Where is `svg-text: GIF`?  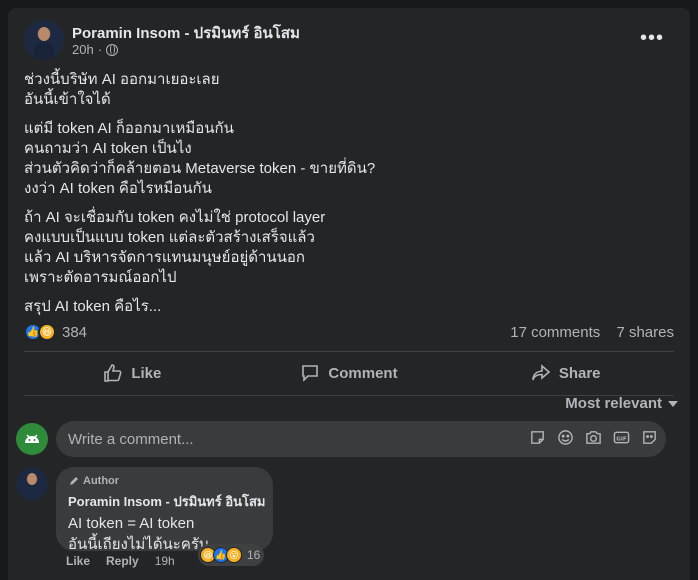
svg-text: GIF is located at coordinates (621, 439).